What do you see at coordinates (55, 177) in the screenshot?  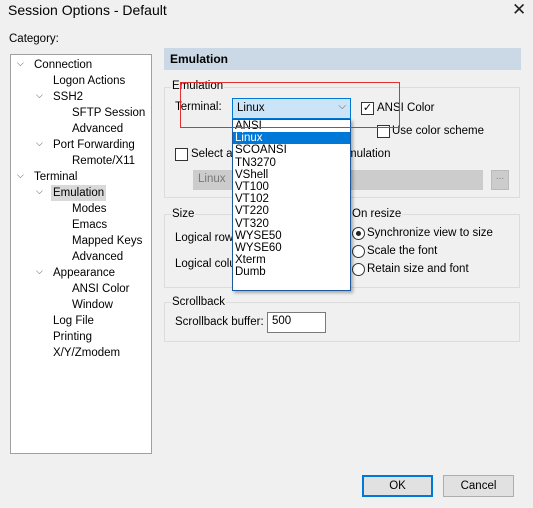 I see `tree-item: Terminal` at bounding box center [55, 177].